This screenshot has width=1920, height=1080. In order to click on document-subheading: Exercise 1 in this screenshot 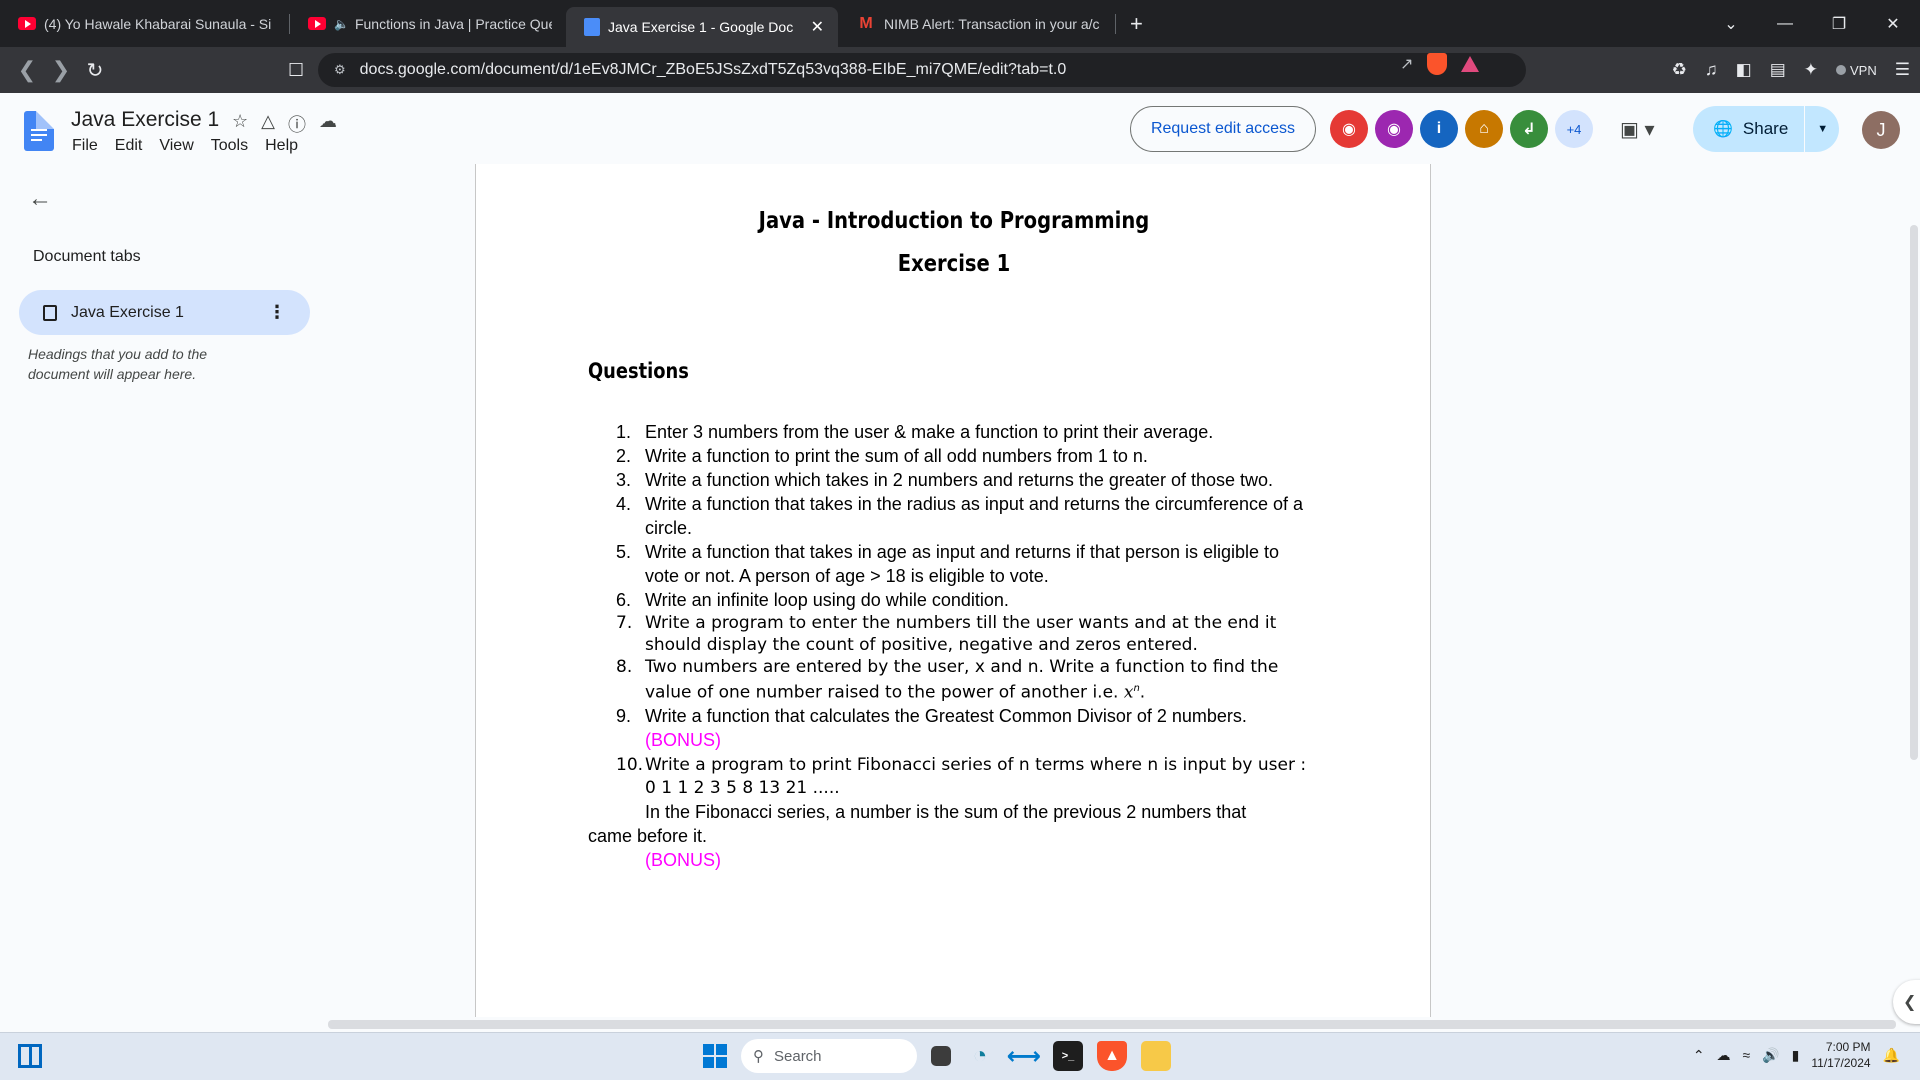, I will do `click(954, 264)`.